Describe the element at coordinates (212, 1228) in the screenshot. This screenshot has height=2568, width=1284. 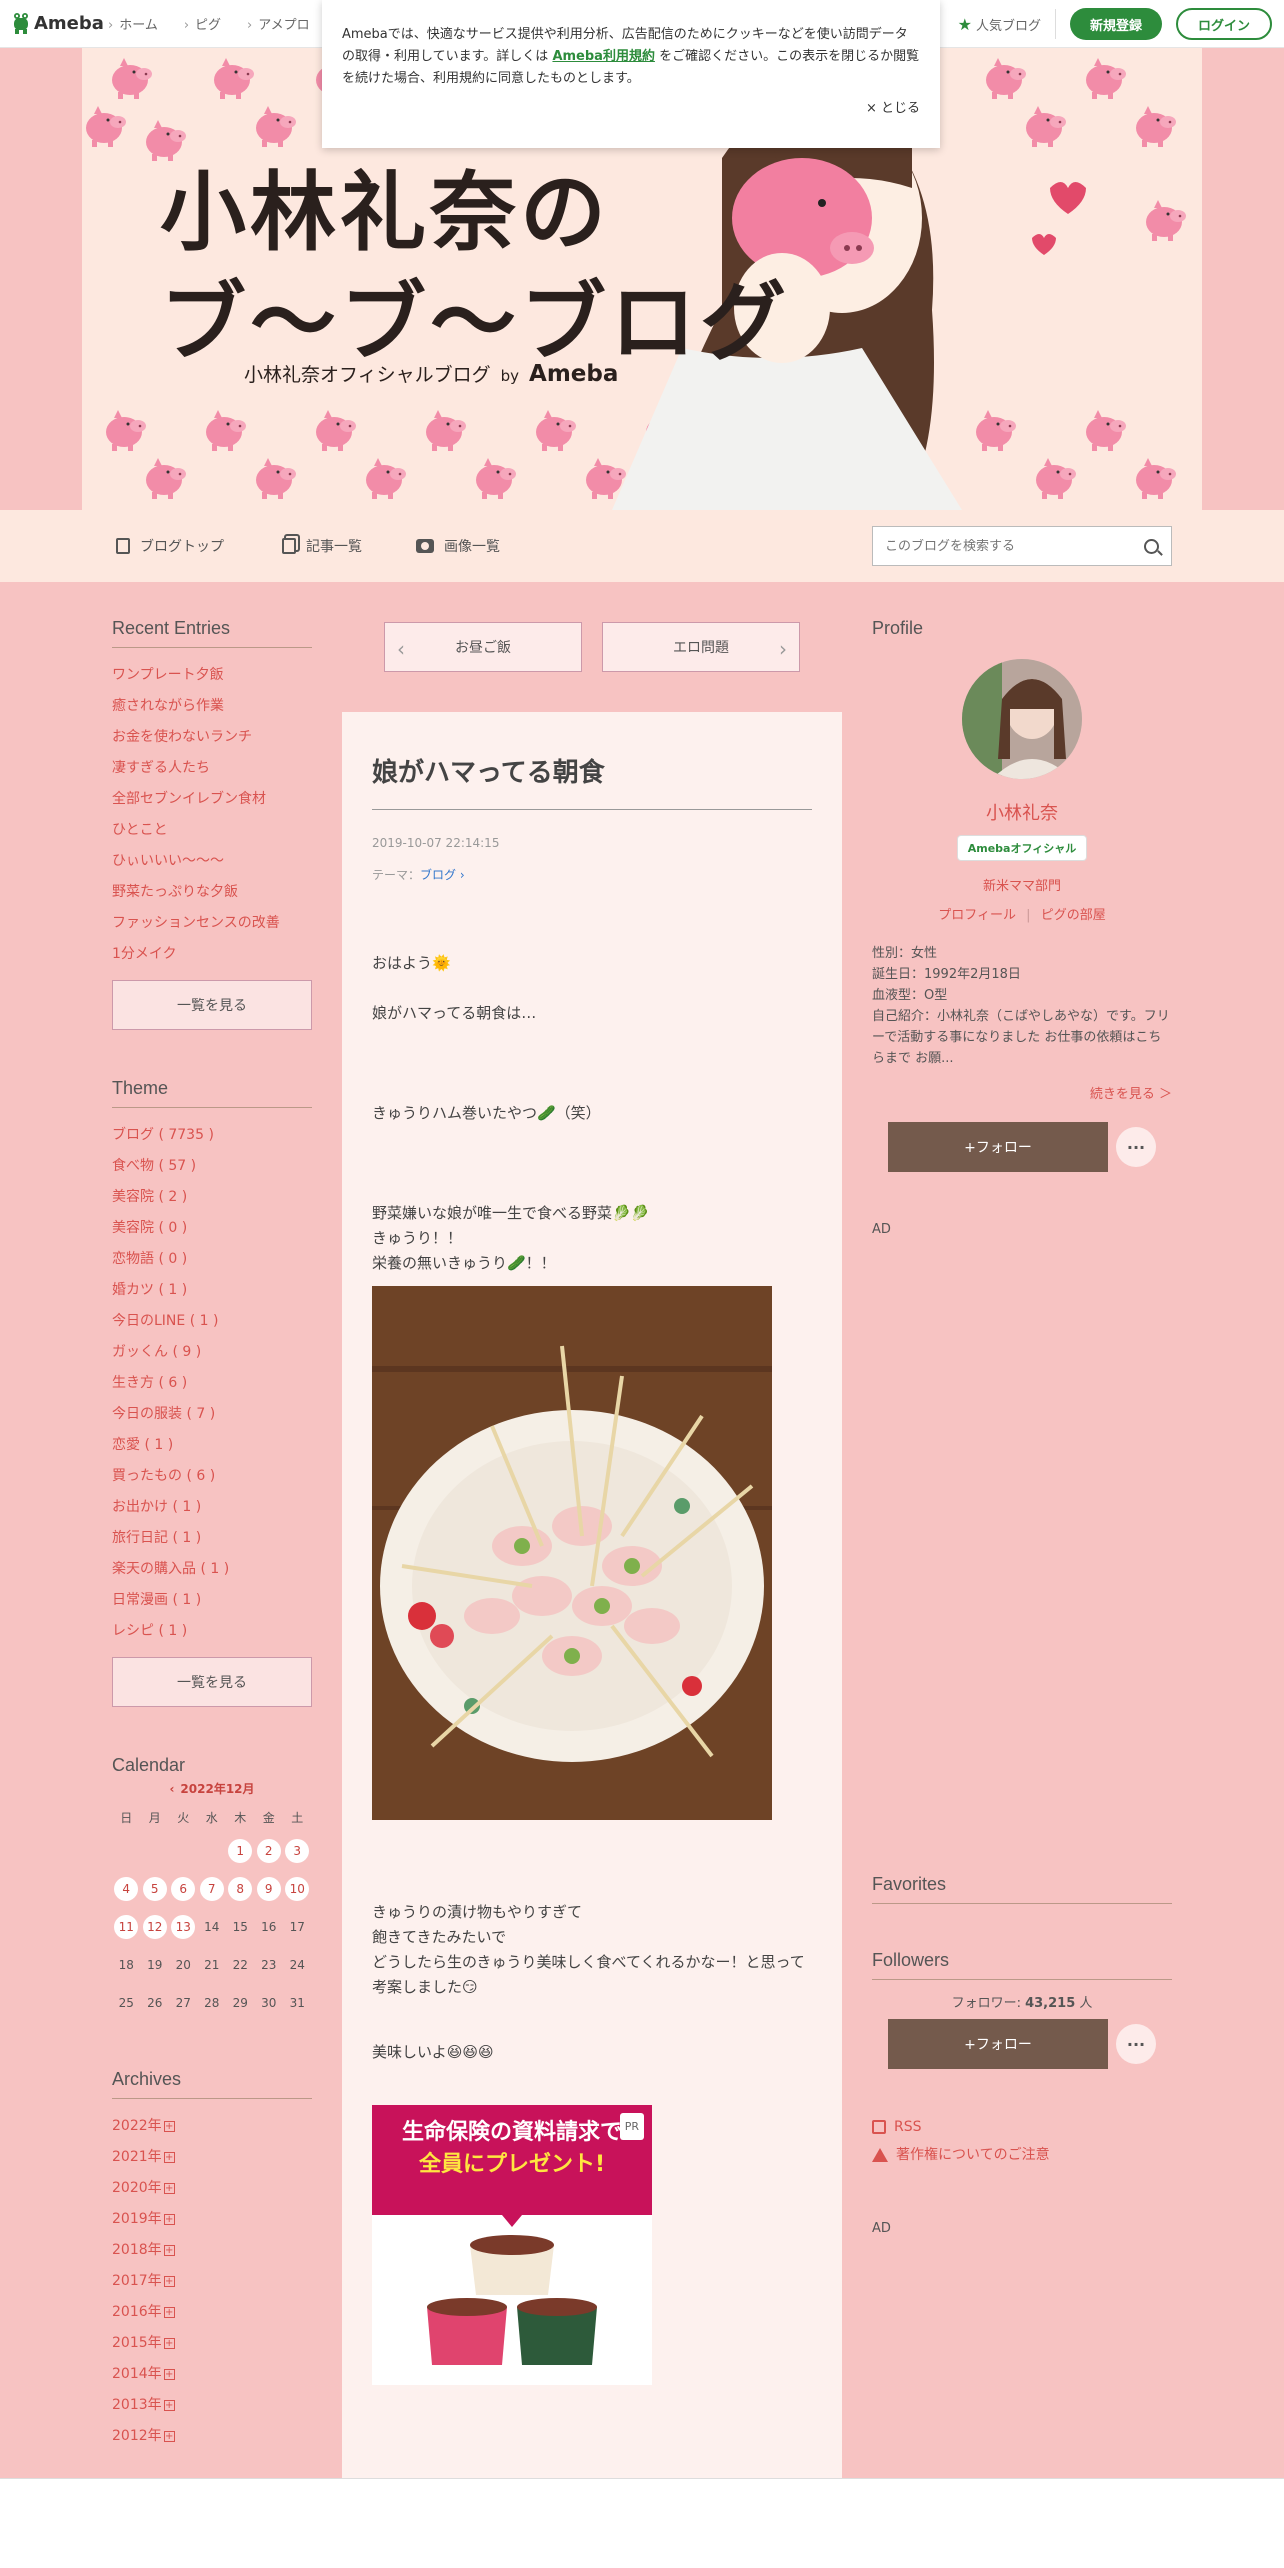
I see `theme-link: 美容院 ( 0 )` at that location.